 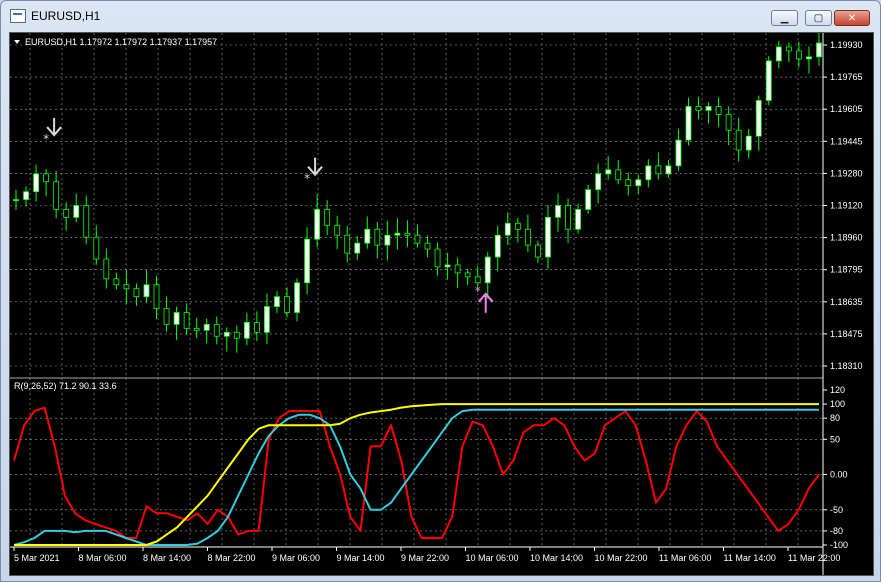 What do you see at coordinates (232, 558) in the screenshot?
I see `time-tick-label: 8 Mar 22:00` at bounding box center [232, 558].